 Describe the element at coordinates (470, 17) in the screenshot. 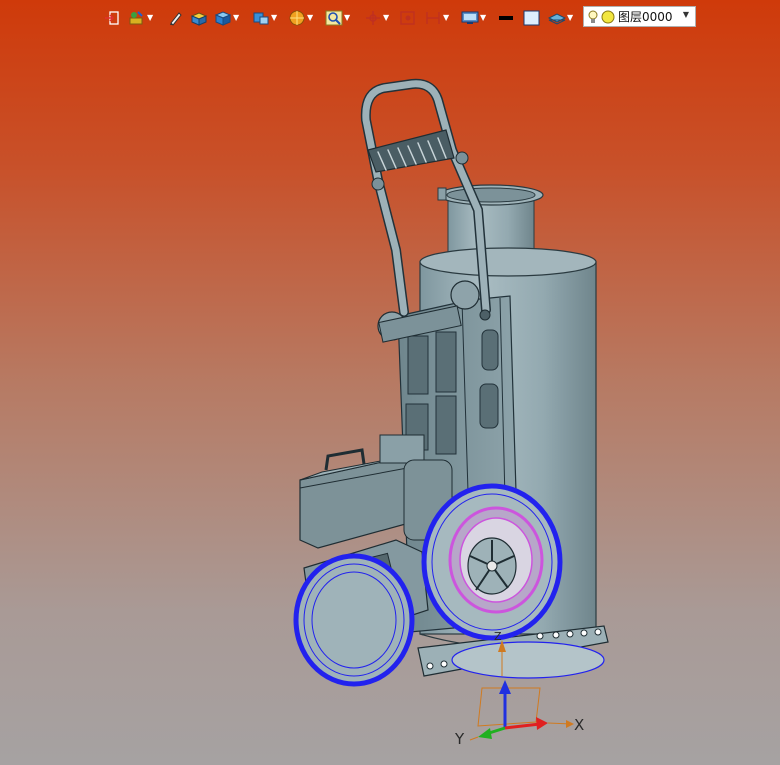

I see `monitor-icon` at that location.